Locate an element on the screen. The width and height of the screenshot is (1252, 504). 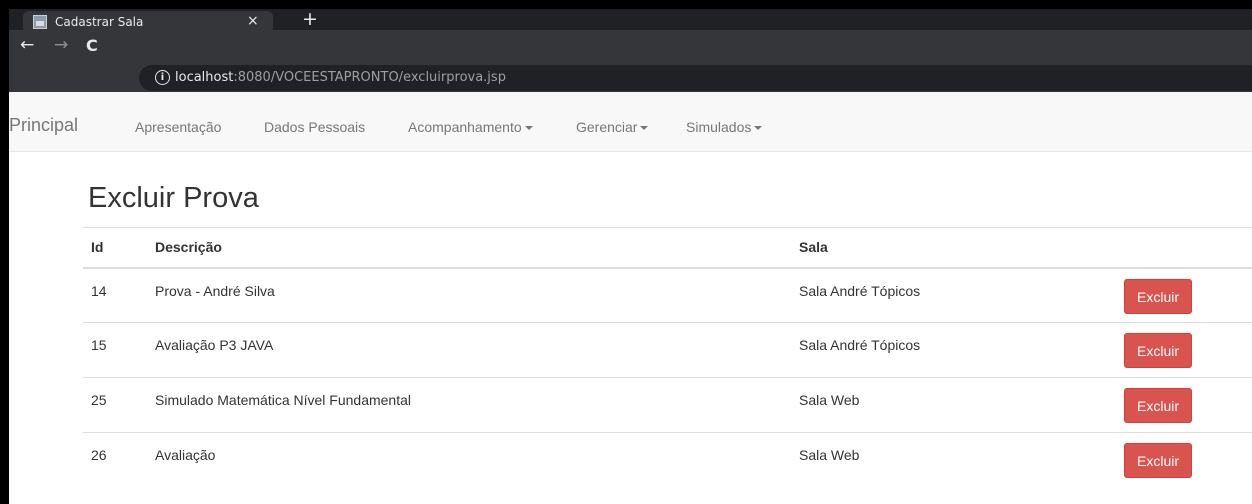
forward-arrow-icon: → is located at coordinates (61, 45).